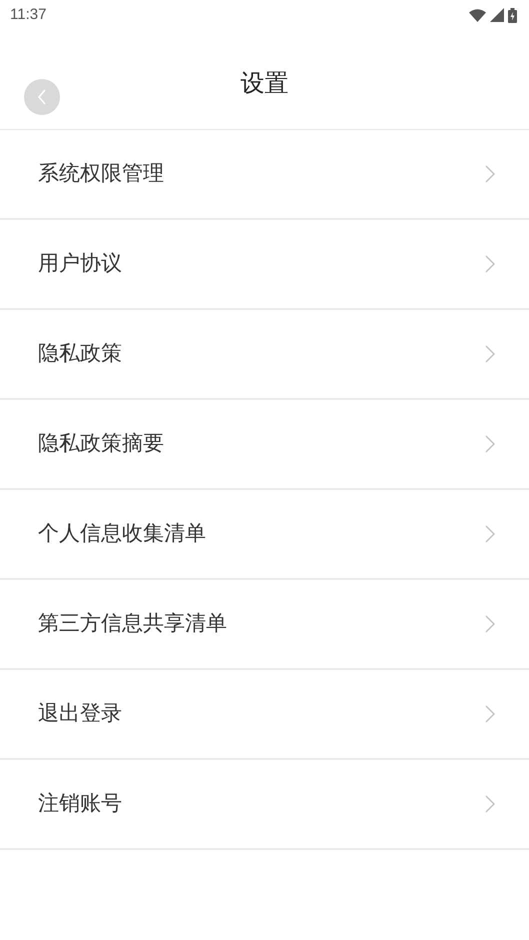  I want to click on status-time: 11:37, so click(28, 14).